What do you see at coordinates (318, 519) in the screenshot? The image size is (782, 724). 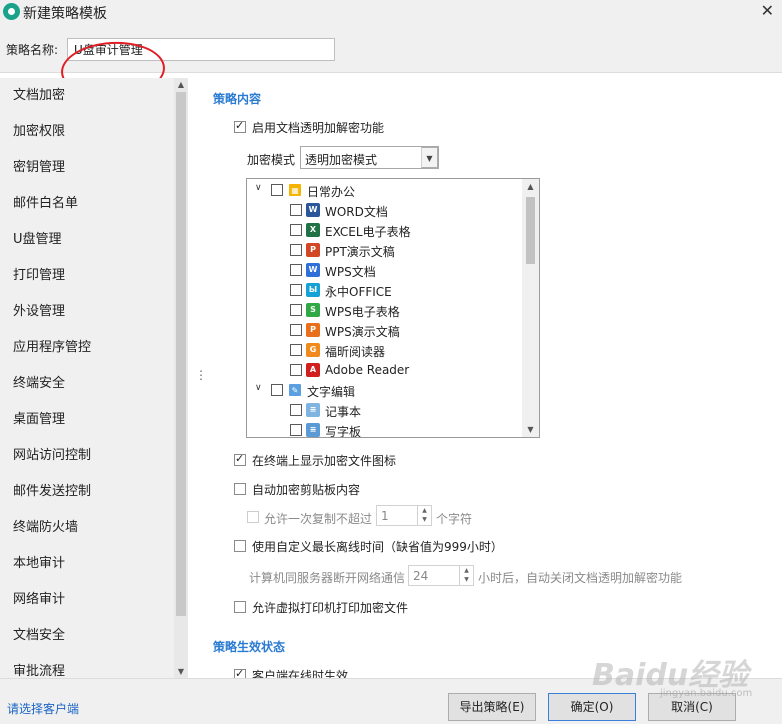 I see `allow-copy-label: 允许一次复制不超过` at bounding box center [318, 519].